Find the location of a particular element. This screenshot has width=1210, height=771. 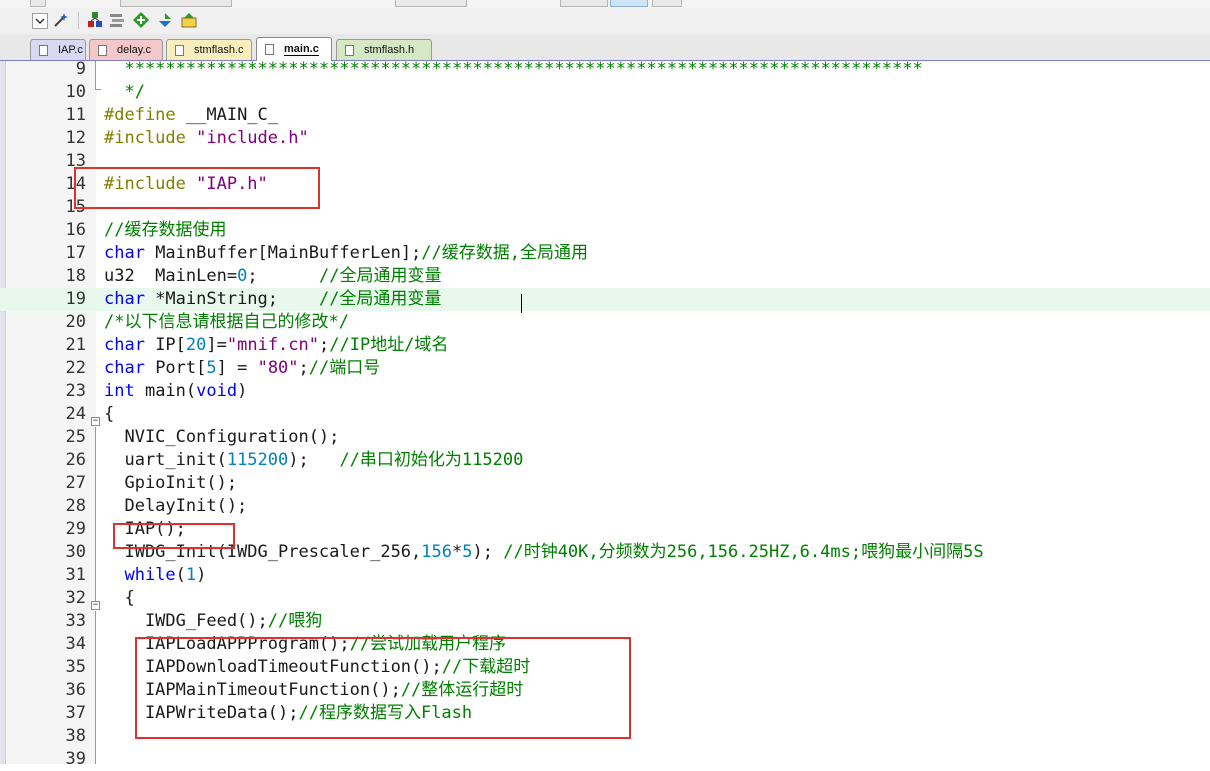

code-text: uart_init(115200); //串口初始化为115200 is located at coordinates (313, 460).